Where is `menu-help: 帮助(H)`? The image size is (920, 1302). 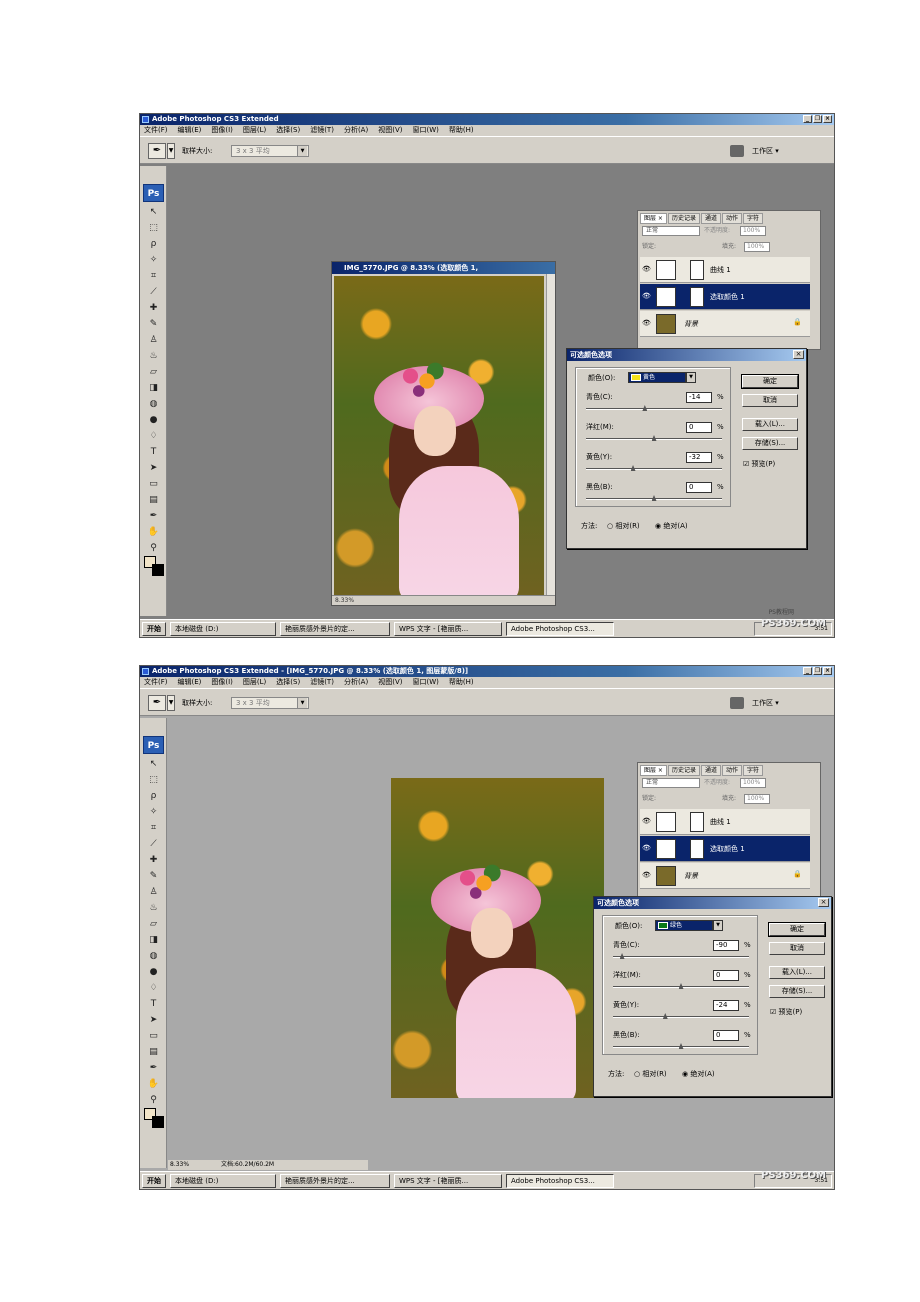
menu-help: 帮助(H) is located at coordinates (461, 130).